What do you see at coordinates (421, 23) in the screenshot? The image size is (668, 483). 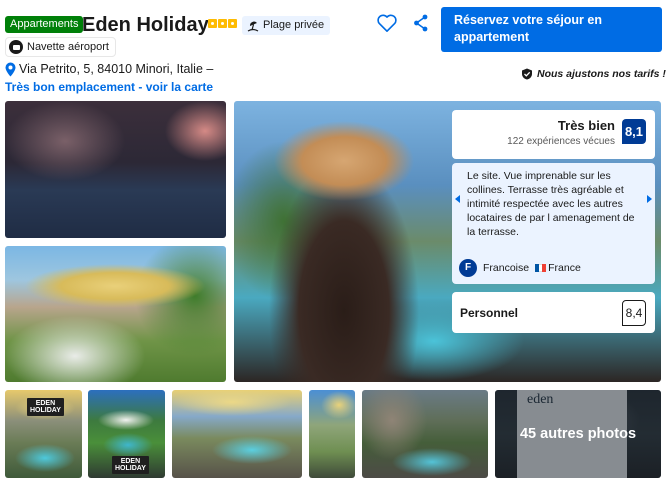 I see `share-icon` at bounding box center [421, 23].